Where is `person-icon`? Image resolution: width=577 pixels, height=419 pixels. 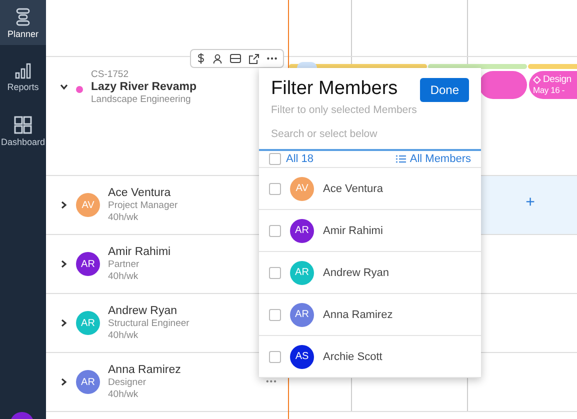 person-icon is located at coordinates (217, 59).